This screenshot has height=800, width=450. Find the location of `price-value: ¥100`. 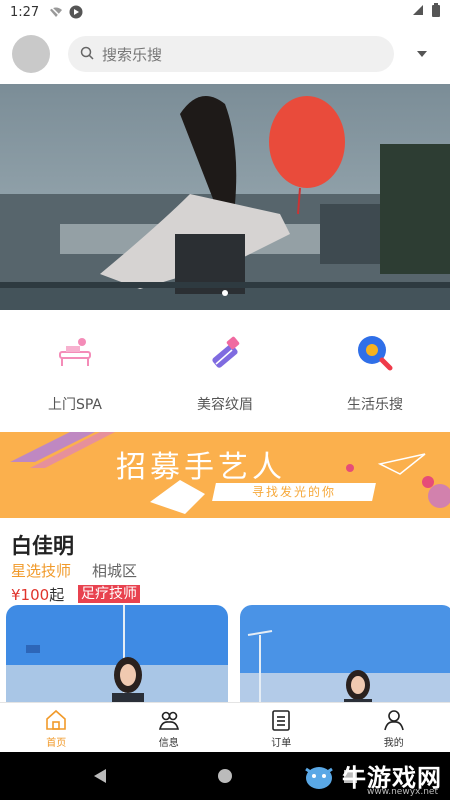

price-value: ¥100 is located at coordinates (30, 595).